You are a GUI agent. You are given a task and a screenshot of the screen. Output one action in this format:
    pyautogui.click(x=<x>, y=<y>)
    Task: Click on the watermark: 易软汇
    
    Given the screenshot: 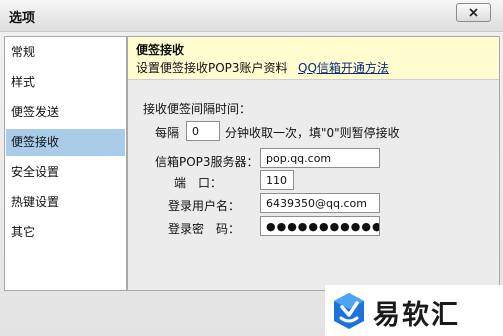 What is the action you would take?
    pyautogui.click(x=414, y=310)
    